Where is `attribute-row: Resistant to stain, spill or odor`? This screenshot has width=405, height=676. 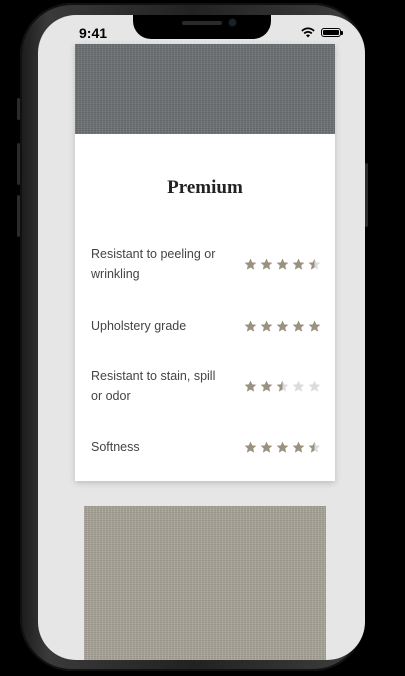 attribute-row: Resistant to stain, spill or odor is located at coordinates (206, 386).